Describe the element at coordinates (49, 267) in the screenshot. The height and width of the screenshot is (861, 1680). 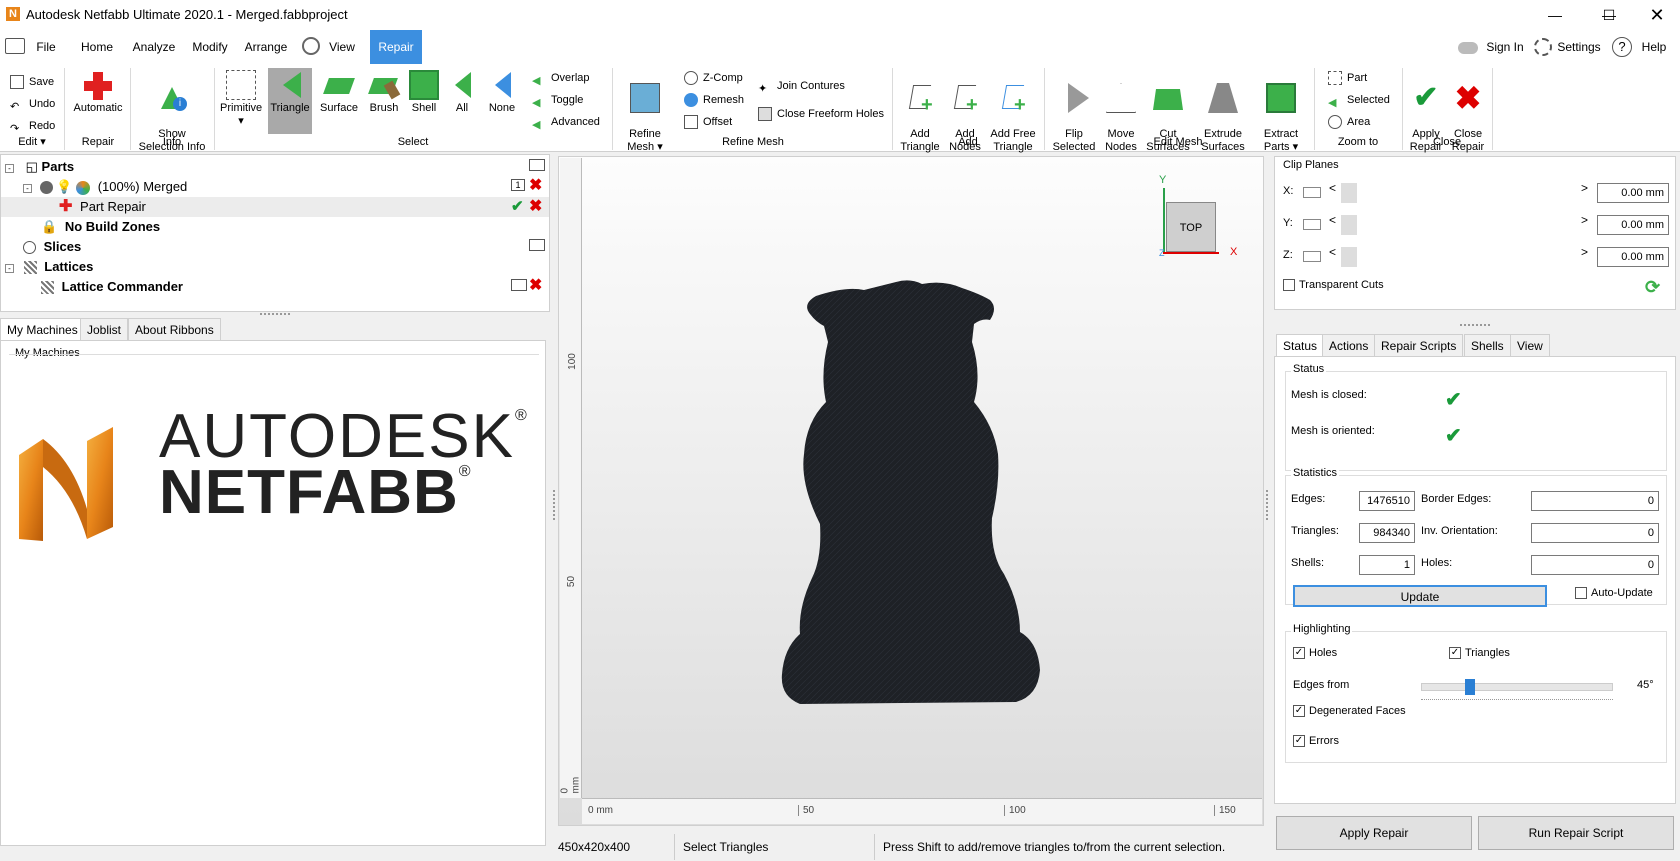
I see `tree-lattices-row: - Lattices` at that location.